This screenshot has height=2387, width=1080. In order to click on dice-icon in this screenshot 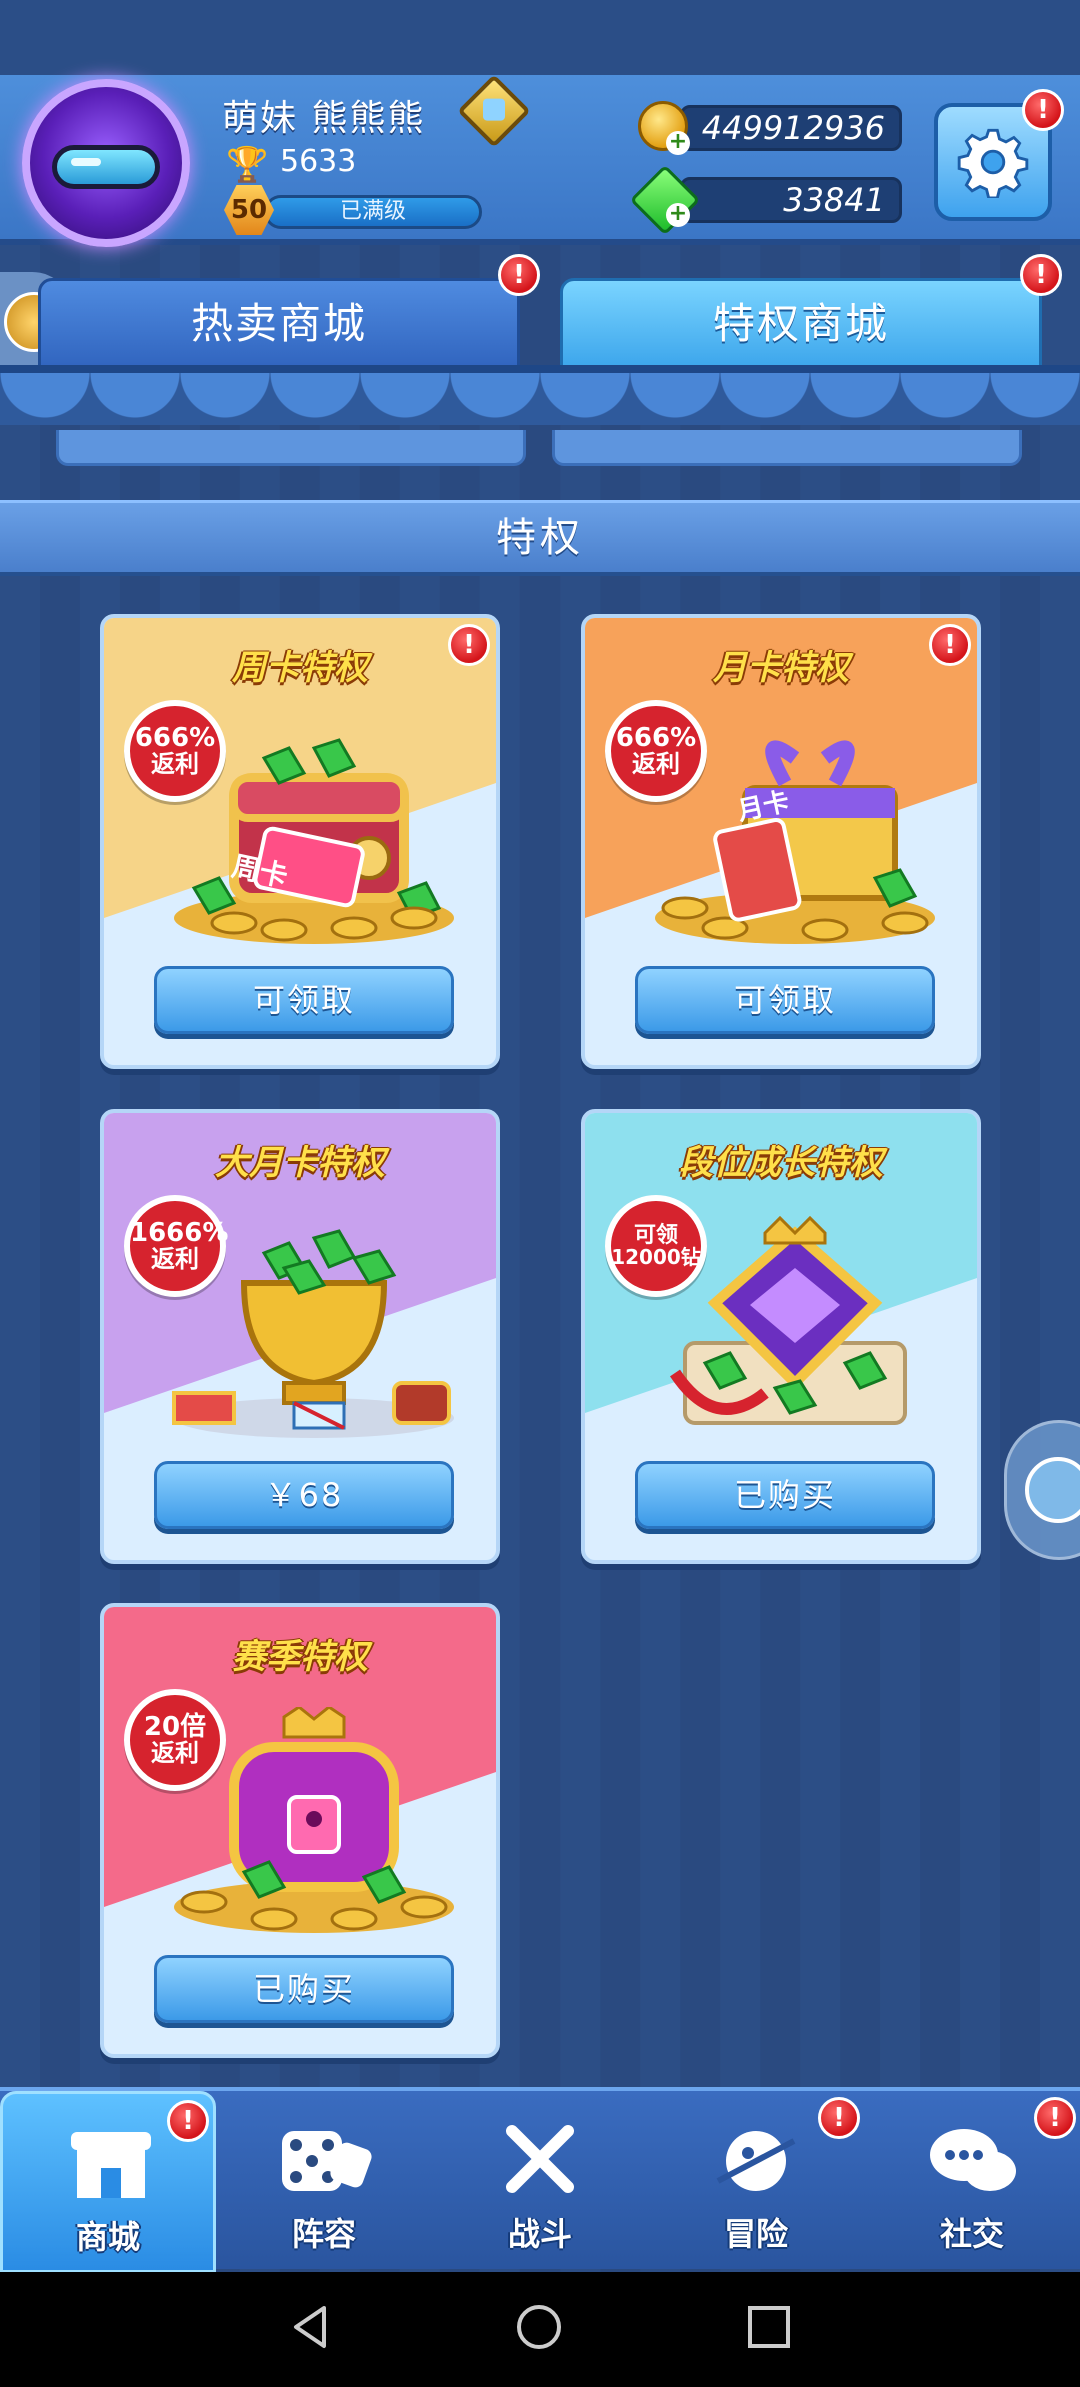, I will do `click(327, 2161)`.